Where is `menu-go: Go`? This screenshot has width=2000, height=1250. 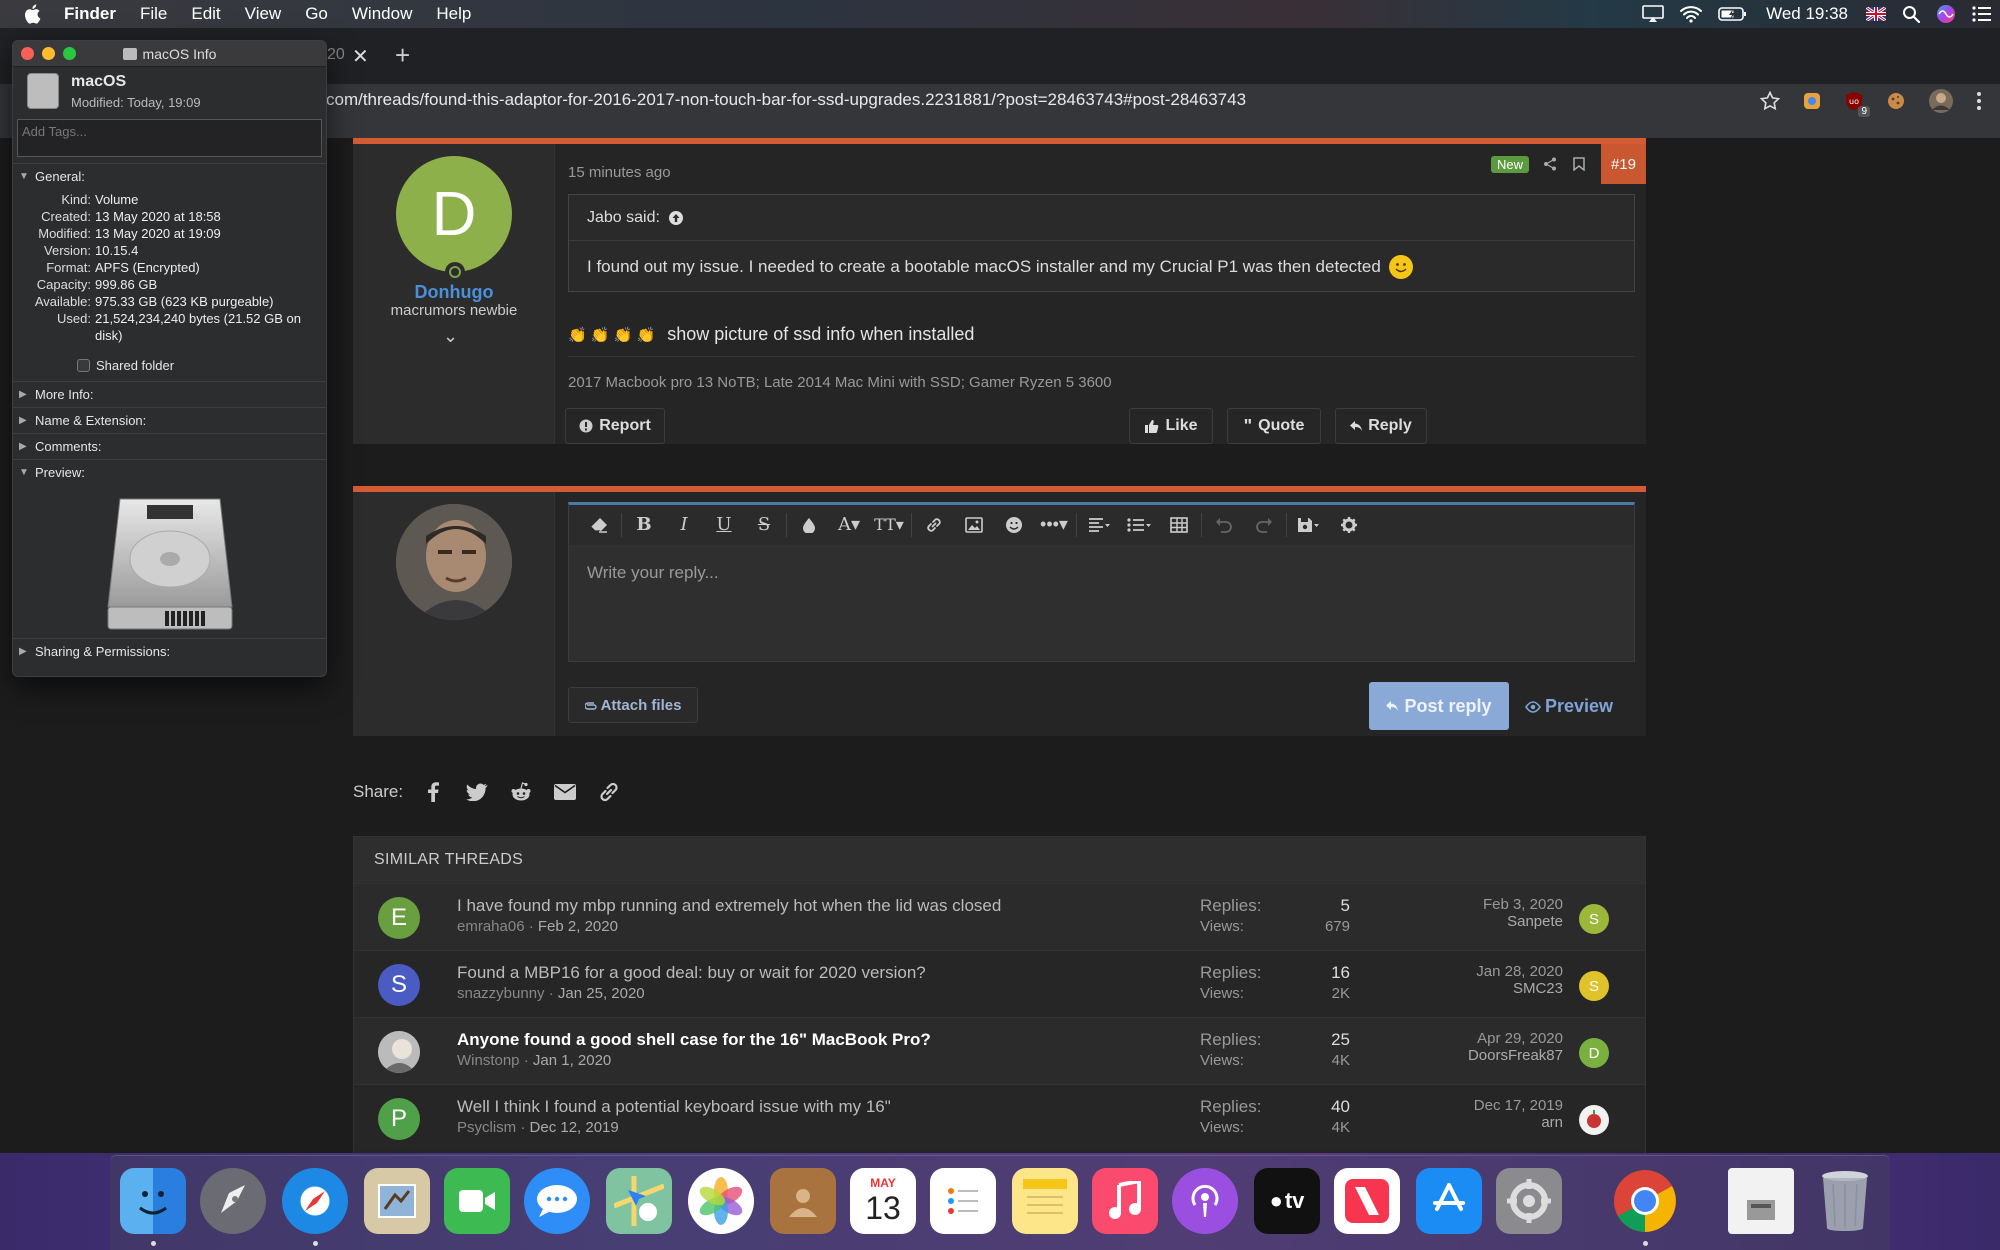 menu-go: Go is located at coordinates (316, 14).